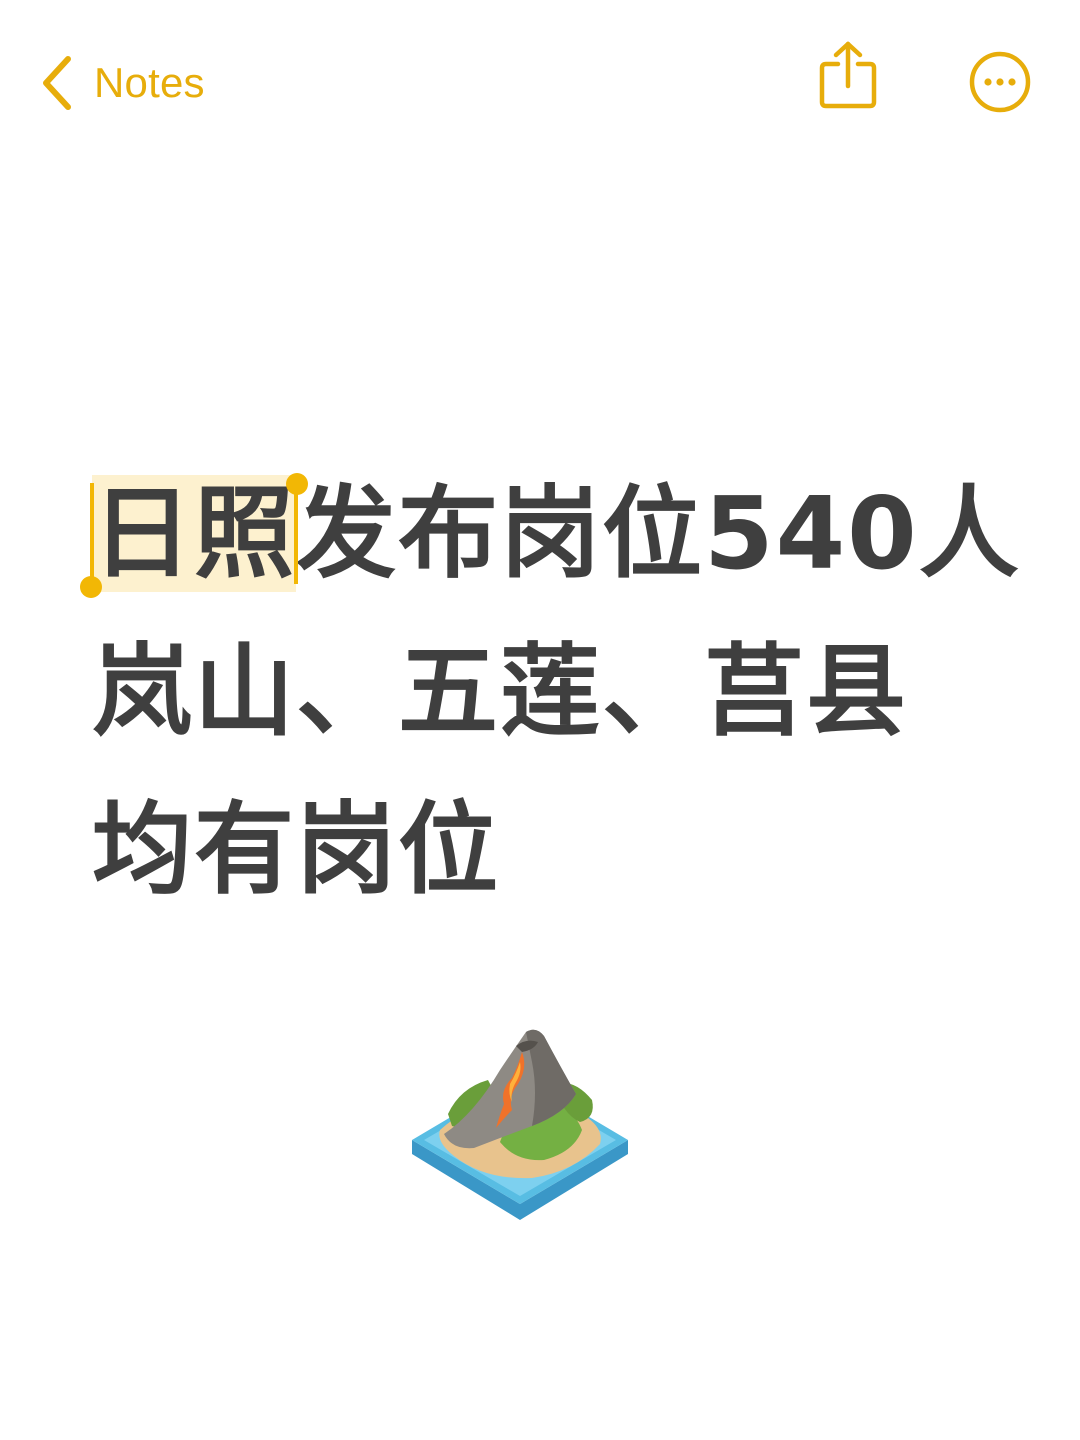 The width and height of the screenshot is (1080, 1440). I want to click on ellipsis-circle-icon, so click(1000, 82).